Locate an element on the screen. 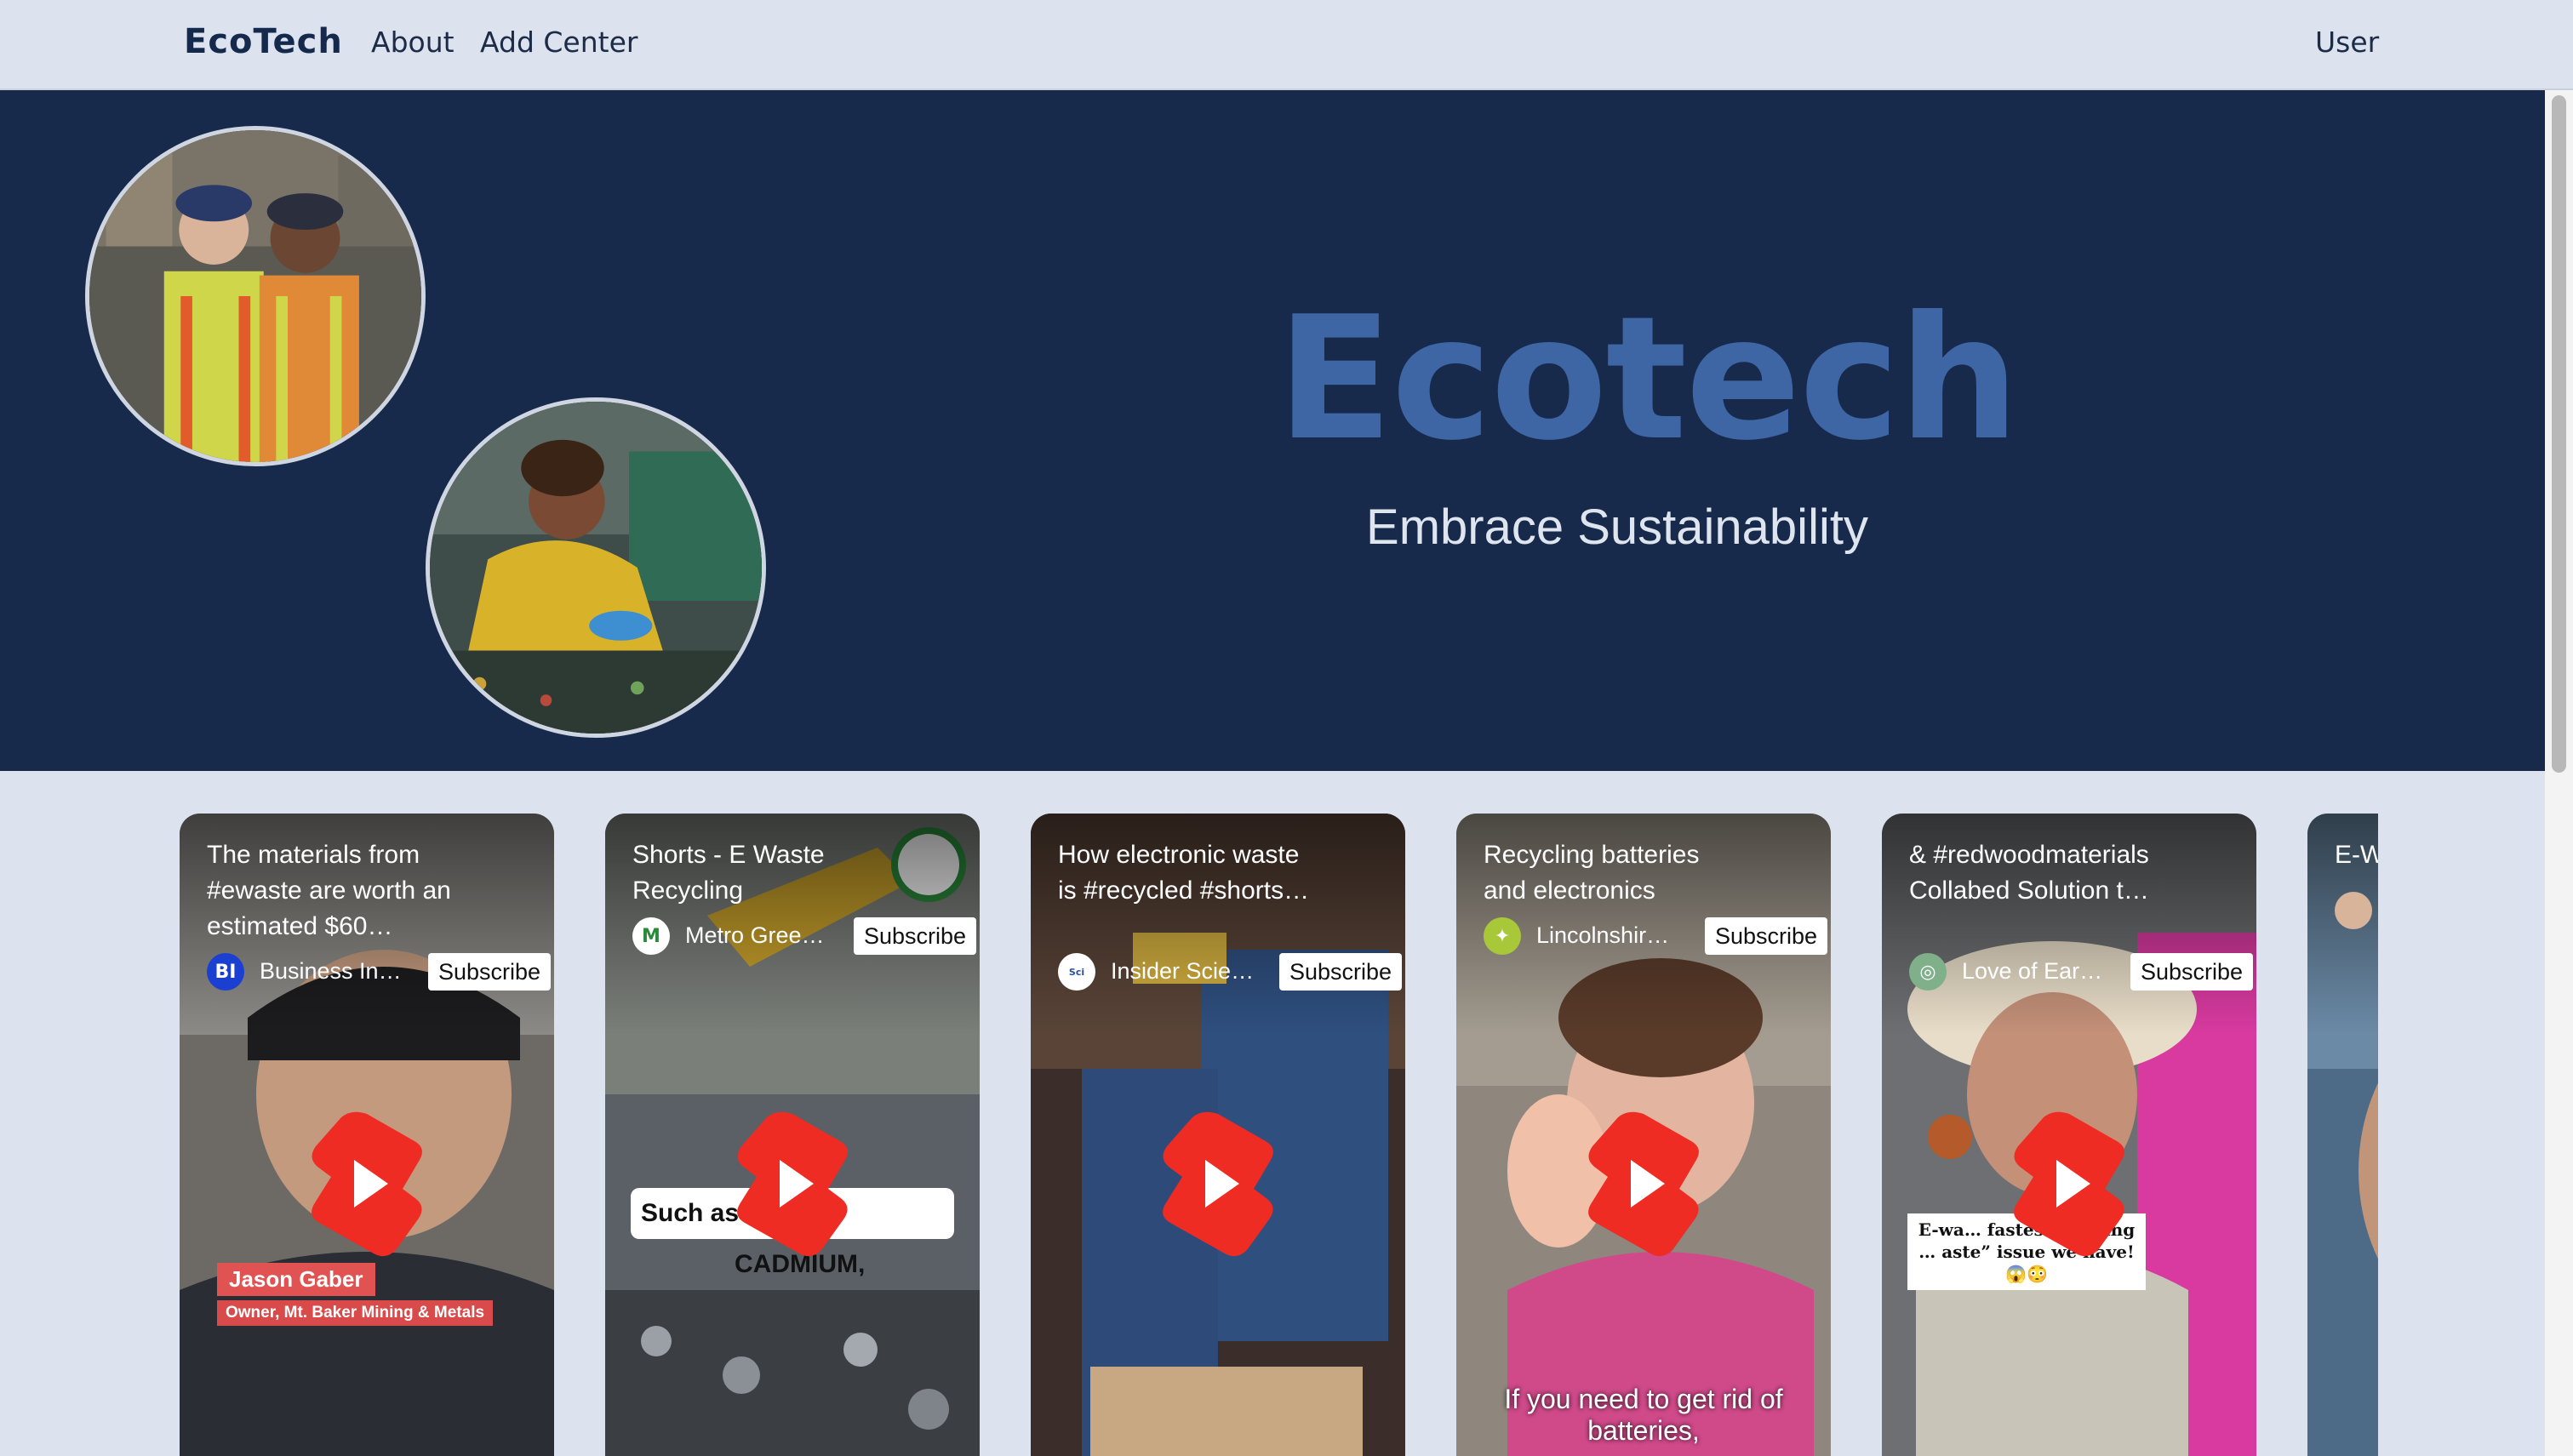 This screenshot has height=1456, width=2573. nav-link-add-center: Add Center is located at coordinates (559, 42).